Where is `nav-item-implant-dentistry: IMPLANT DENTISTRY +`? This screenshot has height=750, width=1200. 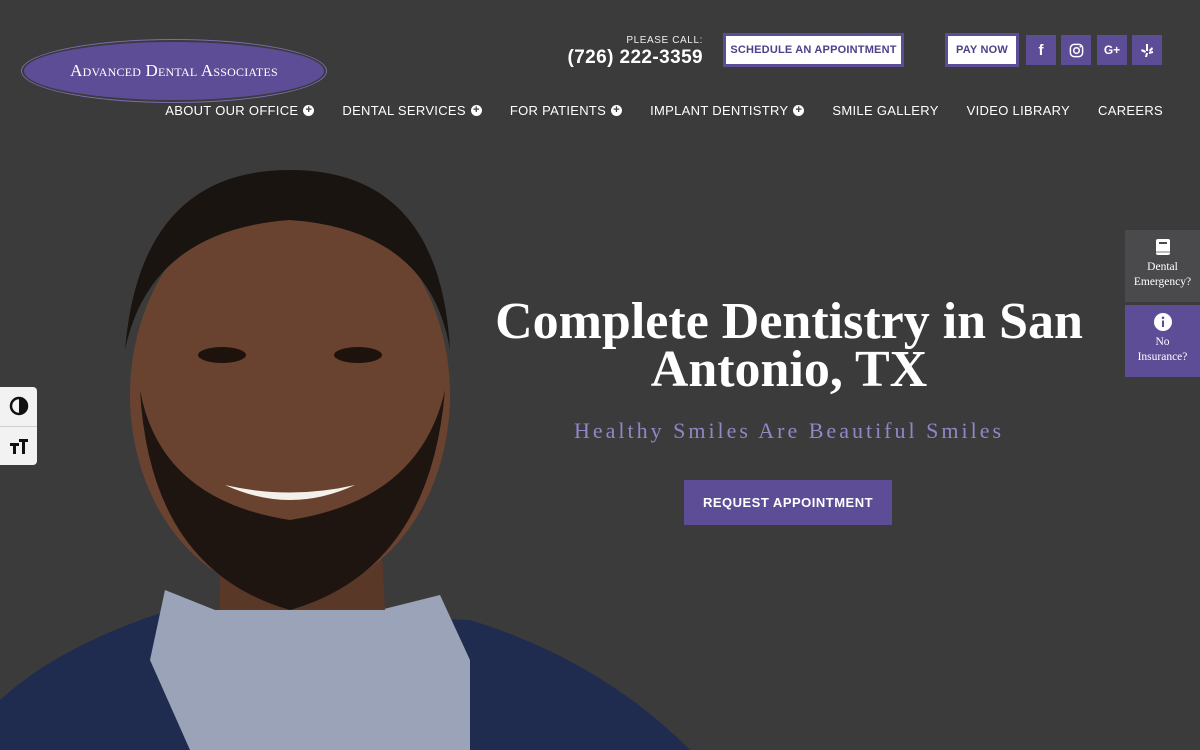
nav-item-implant-dentistry: IMPLANT DENTISTRY + is located at coordinates (727, 110).